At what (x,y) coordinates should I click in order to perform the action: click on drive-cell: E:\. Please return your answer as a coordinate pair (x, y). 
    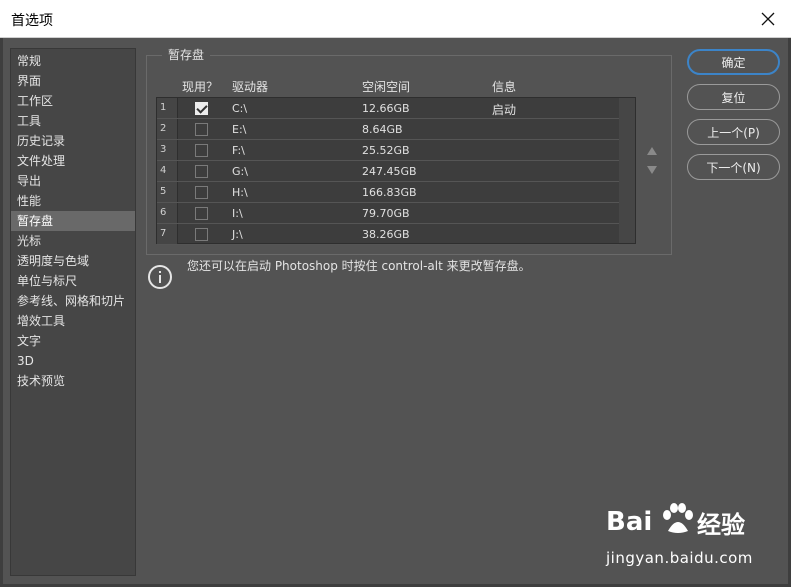
    Looking at the image, I should click on (239, 129).